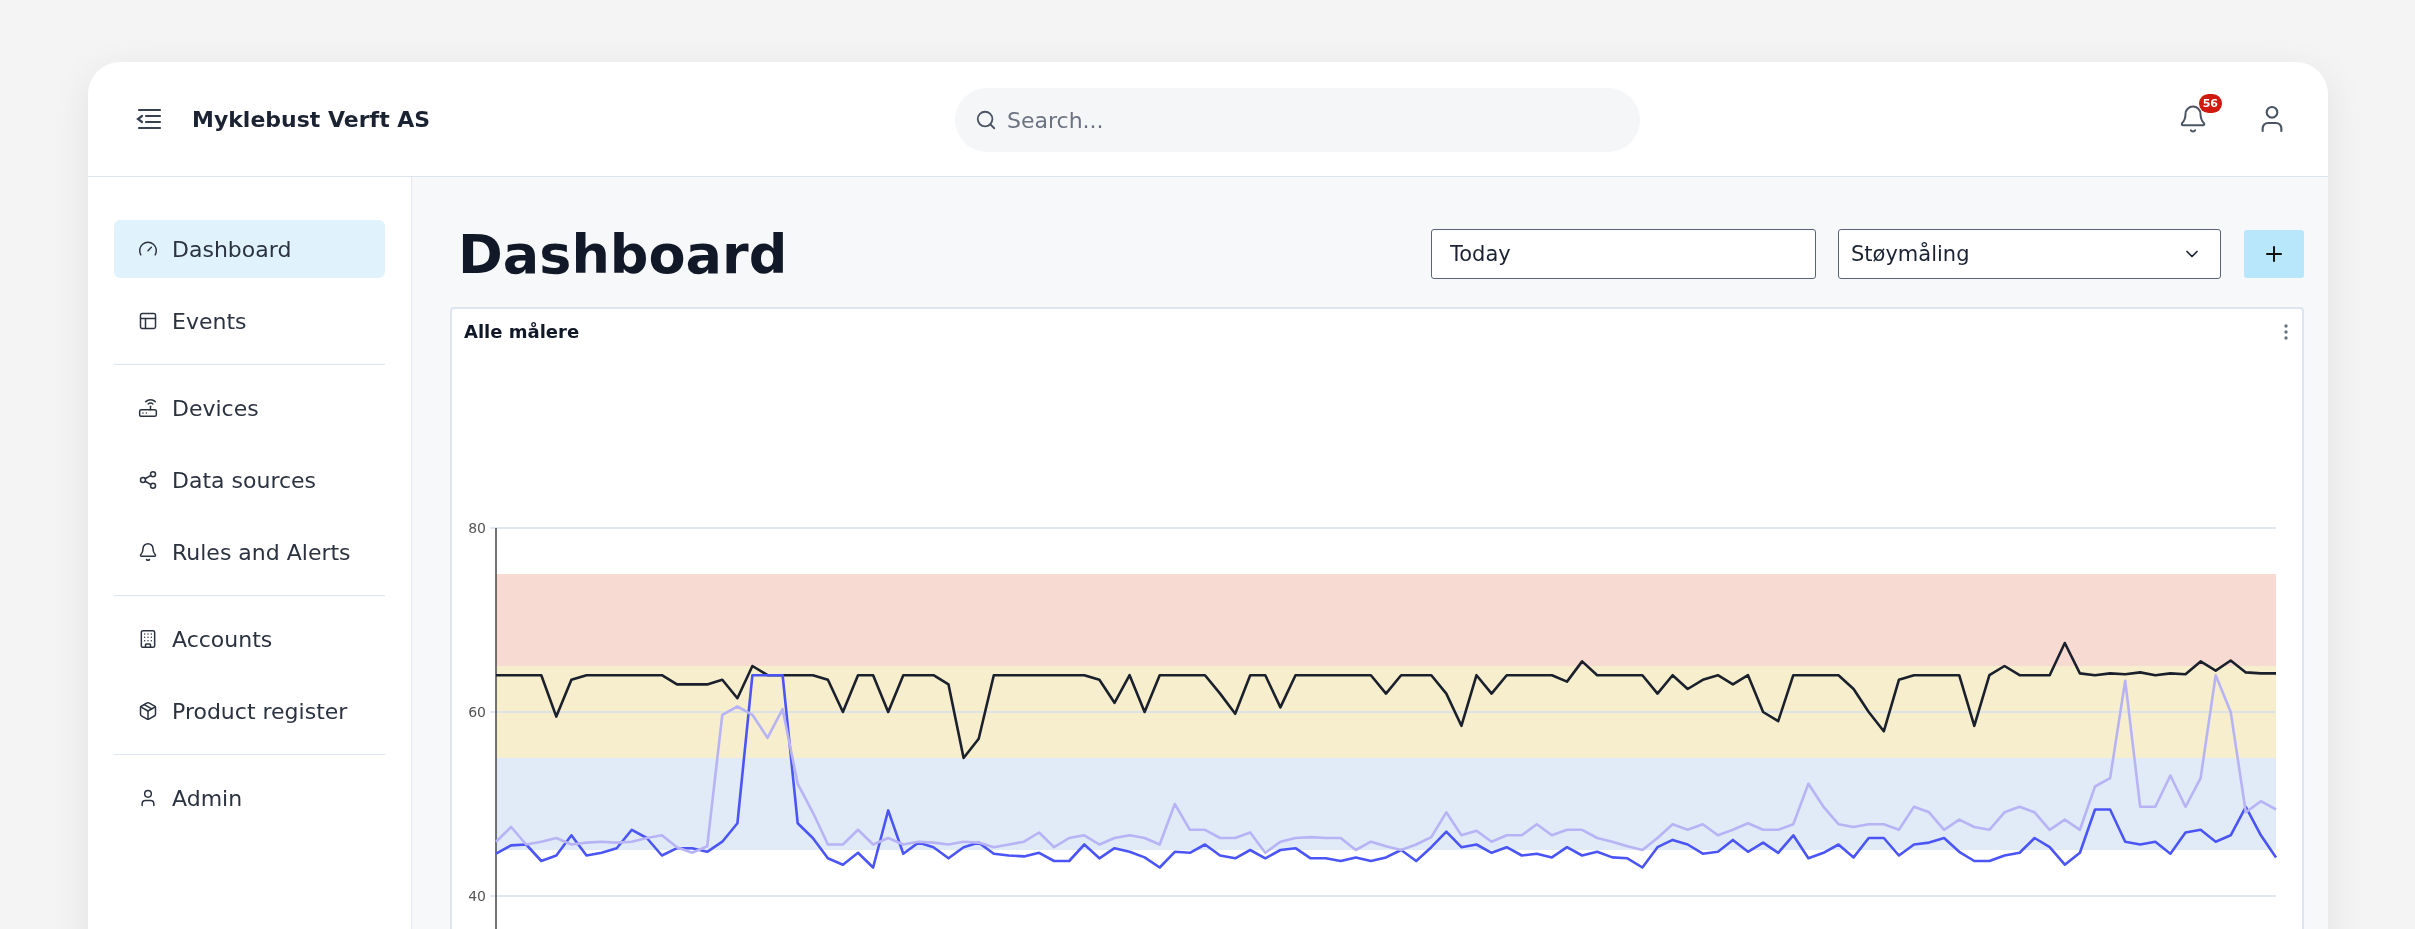  I want to click on gauge-icon, so click(148, 249).